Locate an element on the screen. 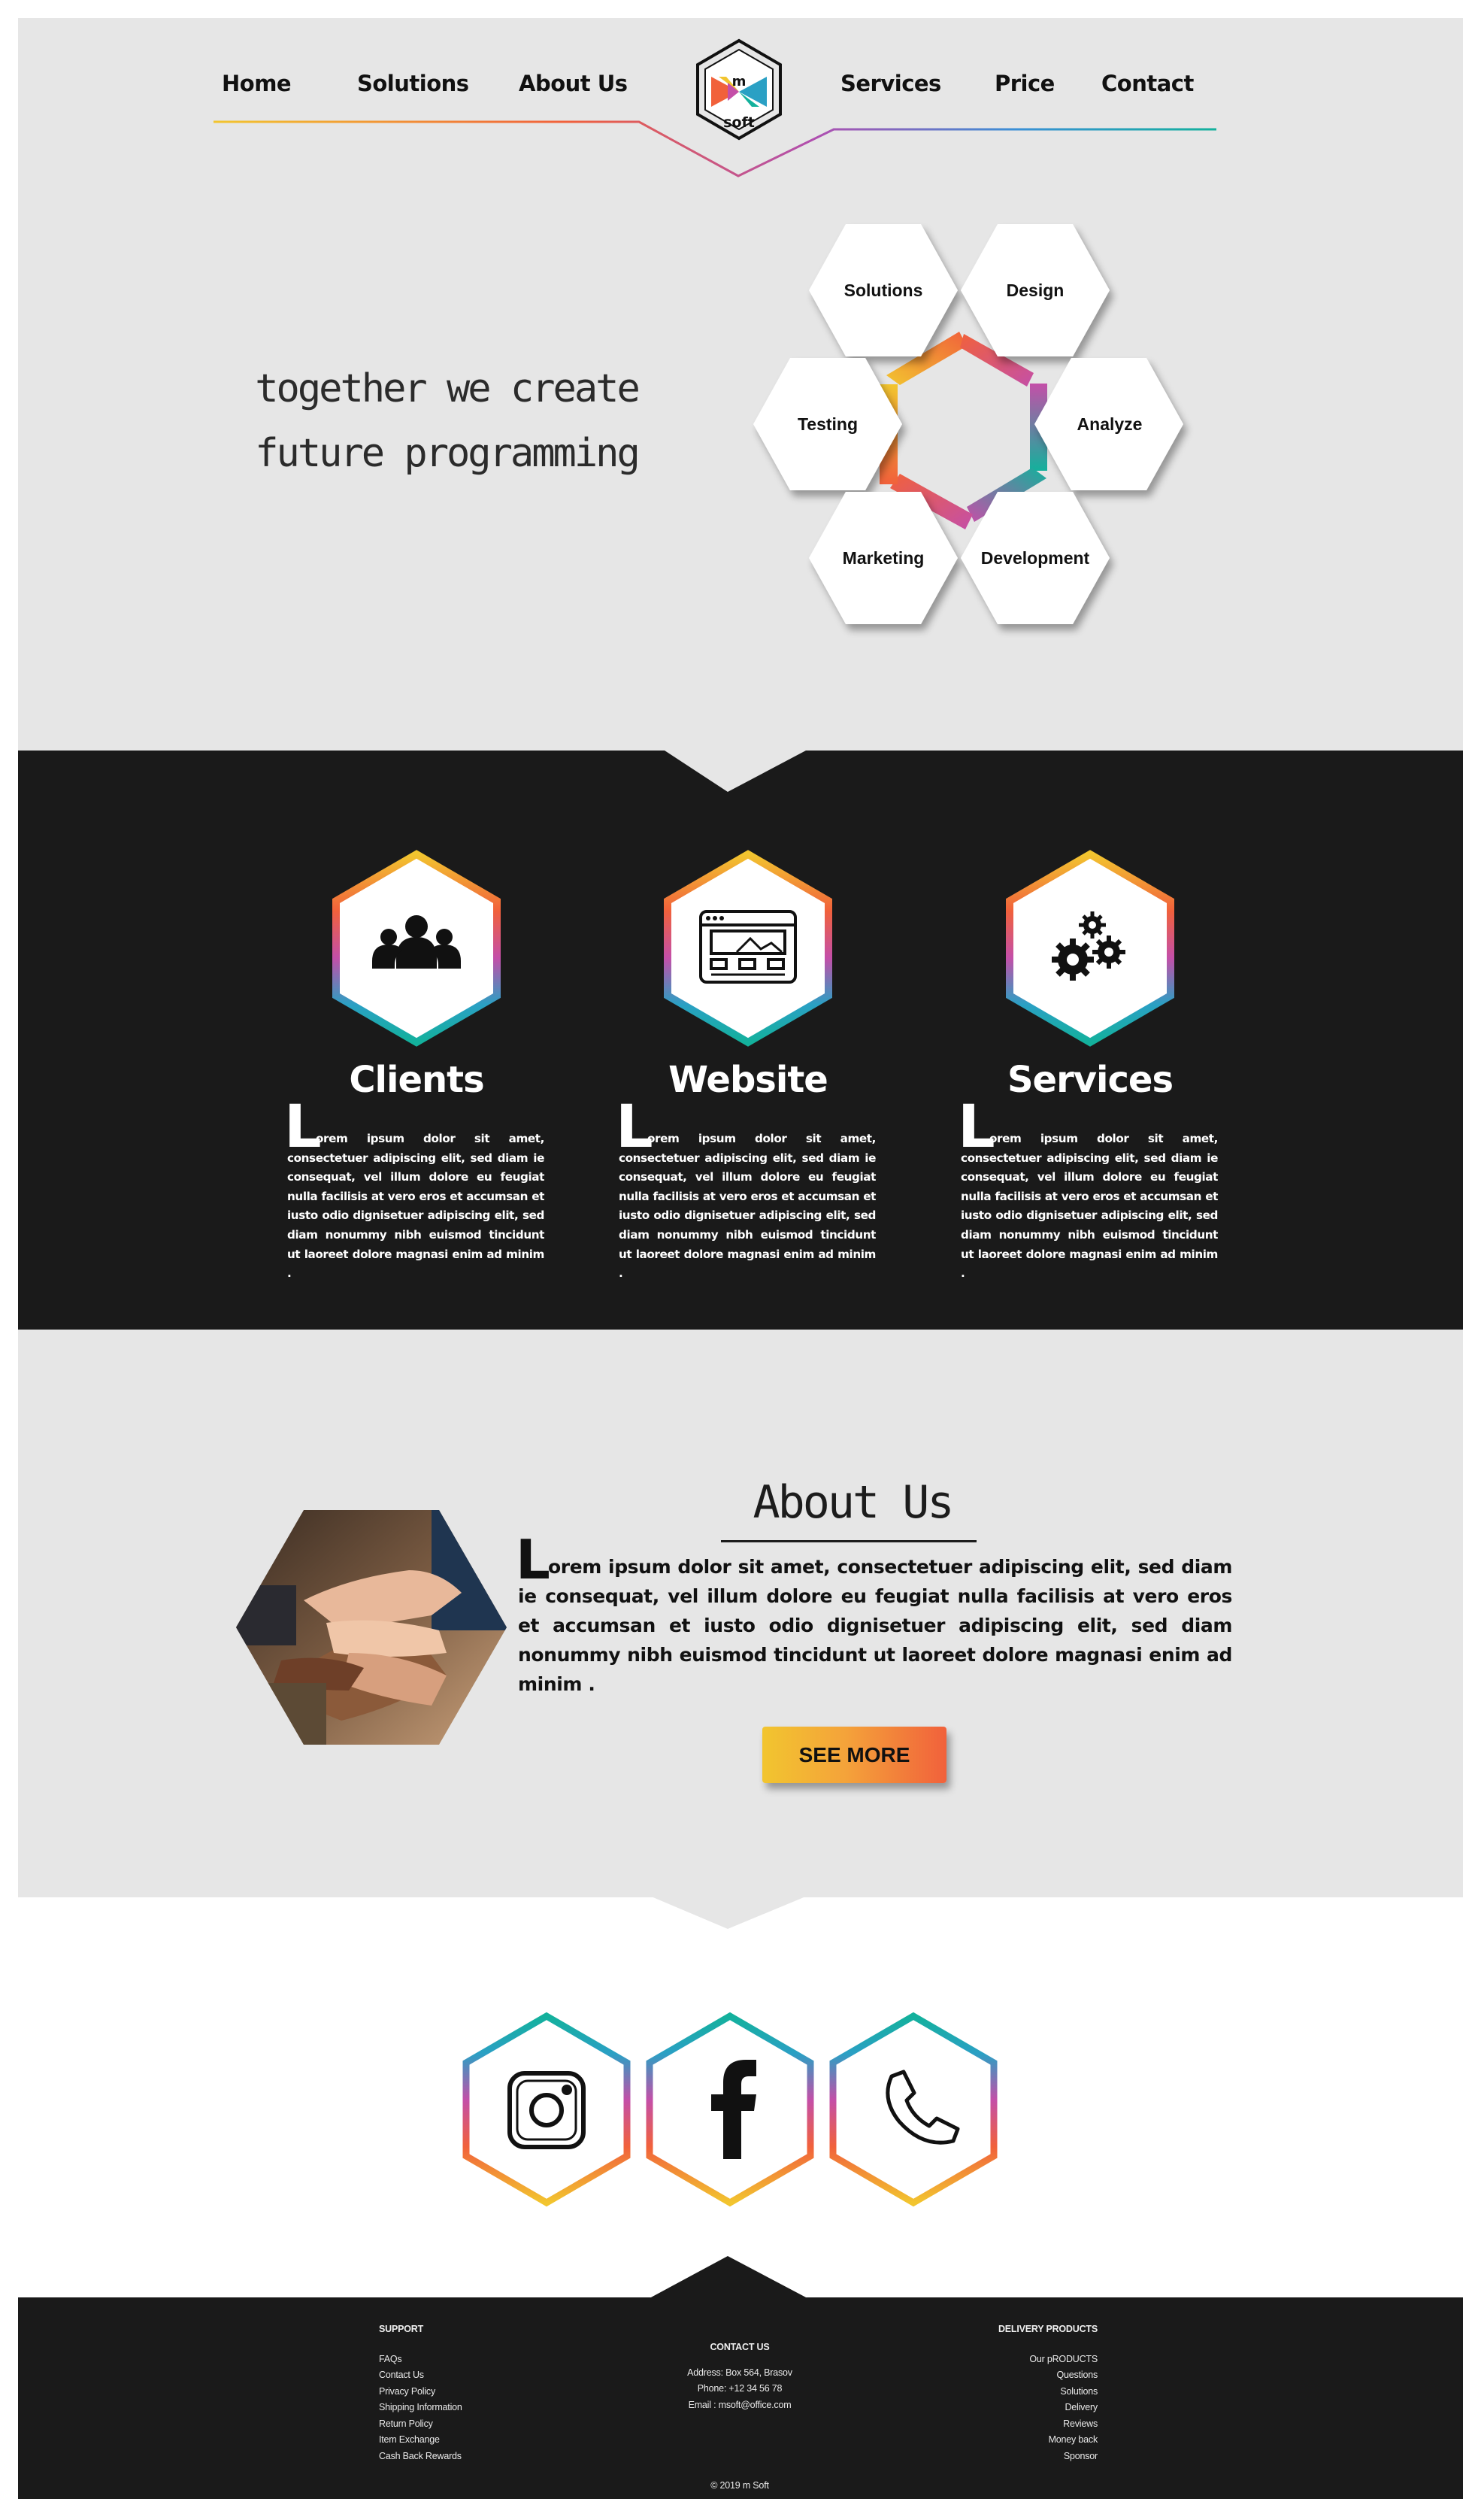 The height and width of the screenshot is (2520, 1481). footer-phone: Phone: +12 34 56 78 is located at coordinates (740, 2388).